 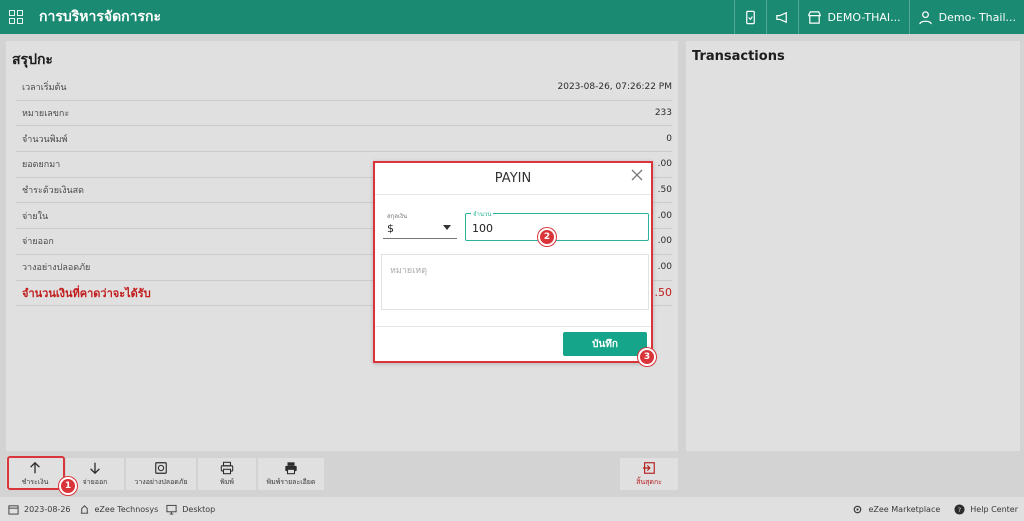 What do you see at coordinates (513, 194) in the screenshot?
I see `dialog-divider` at bounding box center [513, 194].